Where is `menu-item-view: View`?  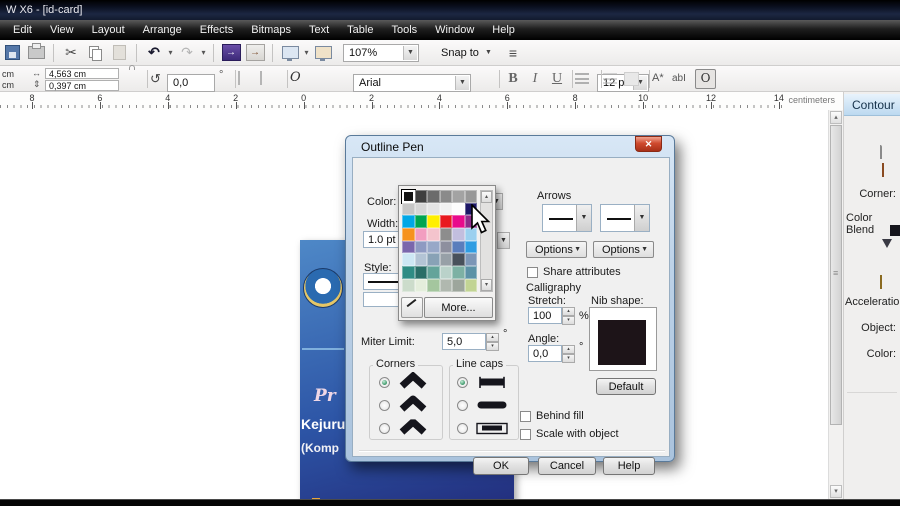
menu-item-view: View is located at coordinates (62, 30).